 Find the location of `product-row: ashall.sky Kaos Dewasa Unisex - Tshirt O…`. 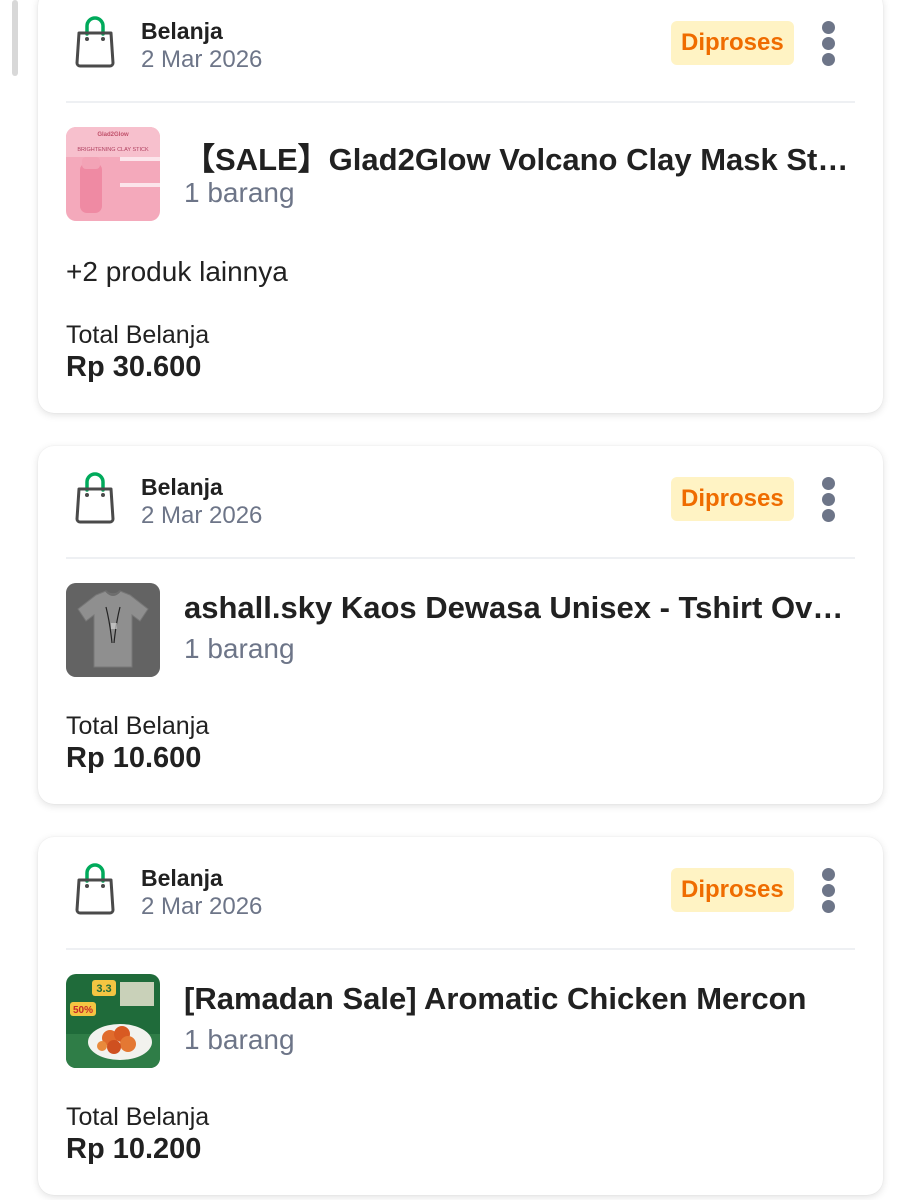

product-row: ashall.sky Kaos Dewasa Unisex - Tshirt O… is located at coordinates (460, 618).